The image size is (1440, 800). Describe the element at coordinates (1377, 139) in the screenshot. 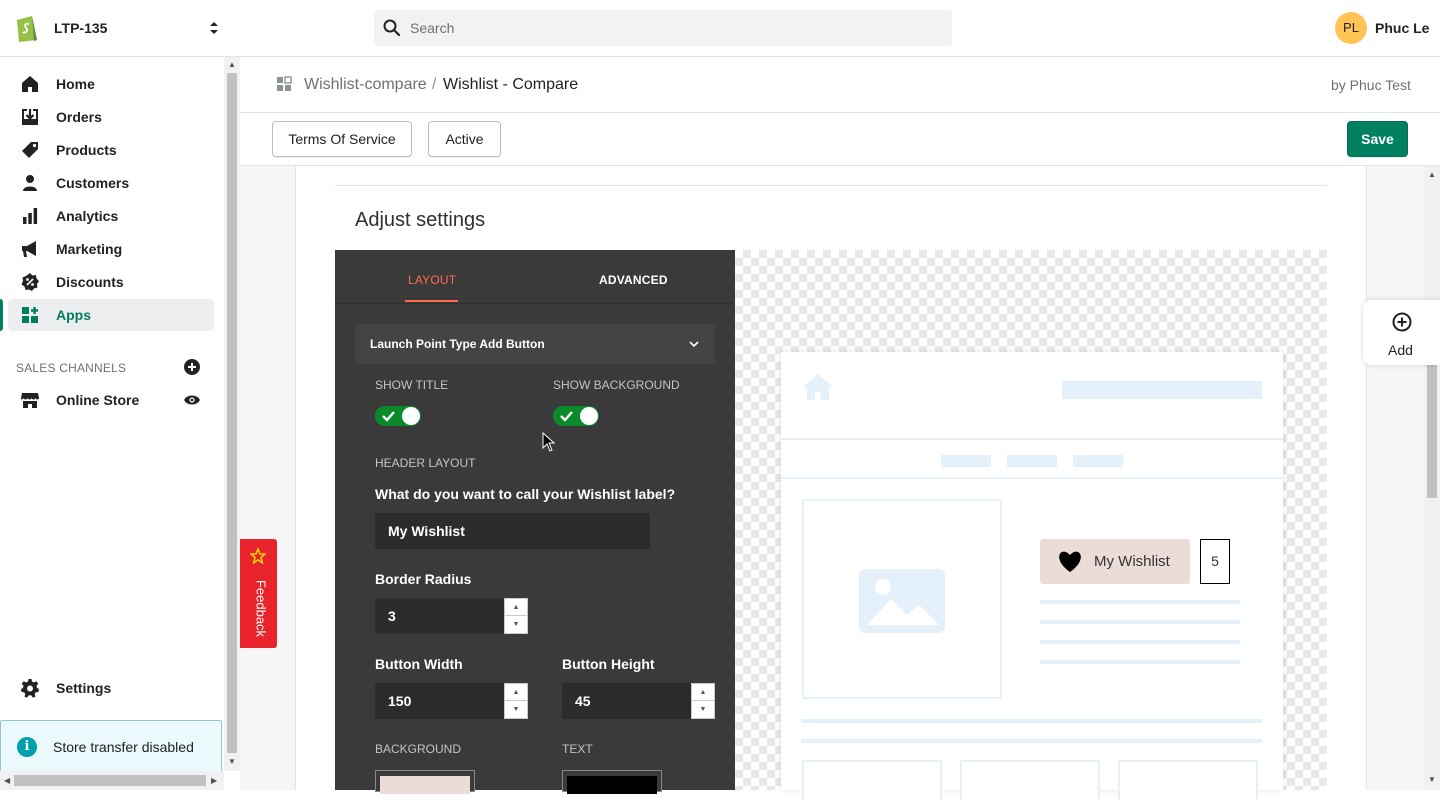

I see `save-button: Save` at that location.